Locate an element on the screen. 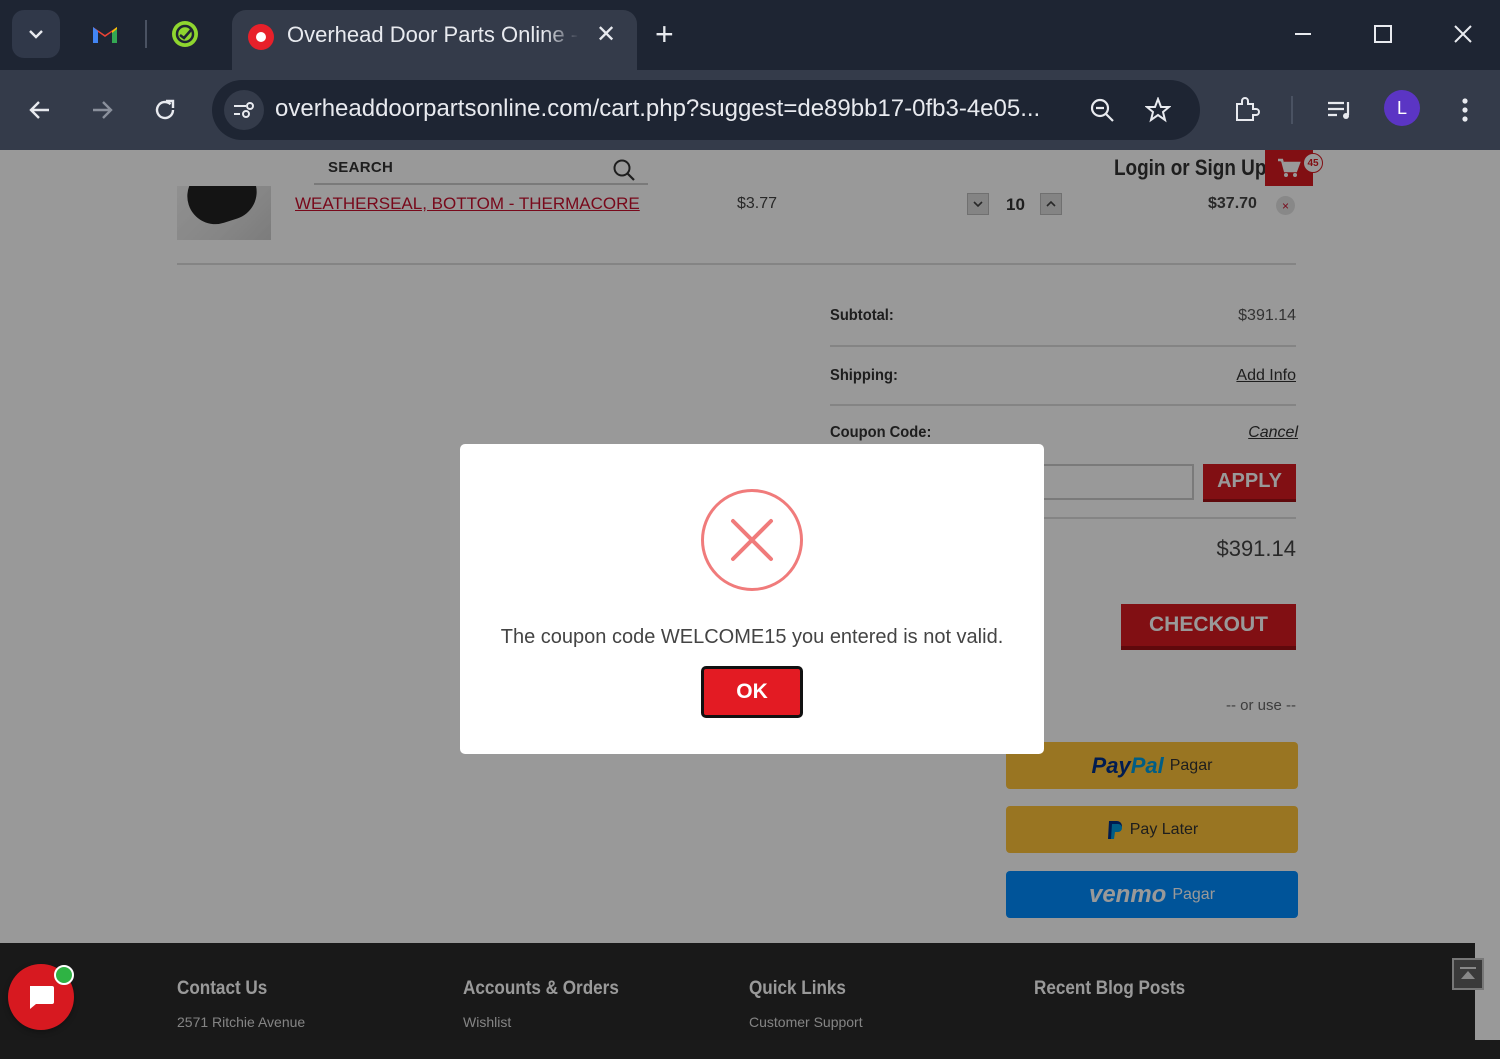  zoom-button is located at coordinates (1102, 110).